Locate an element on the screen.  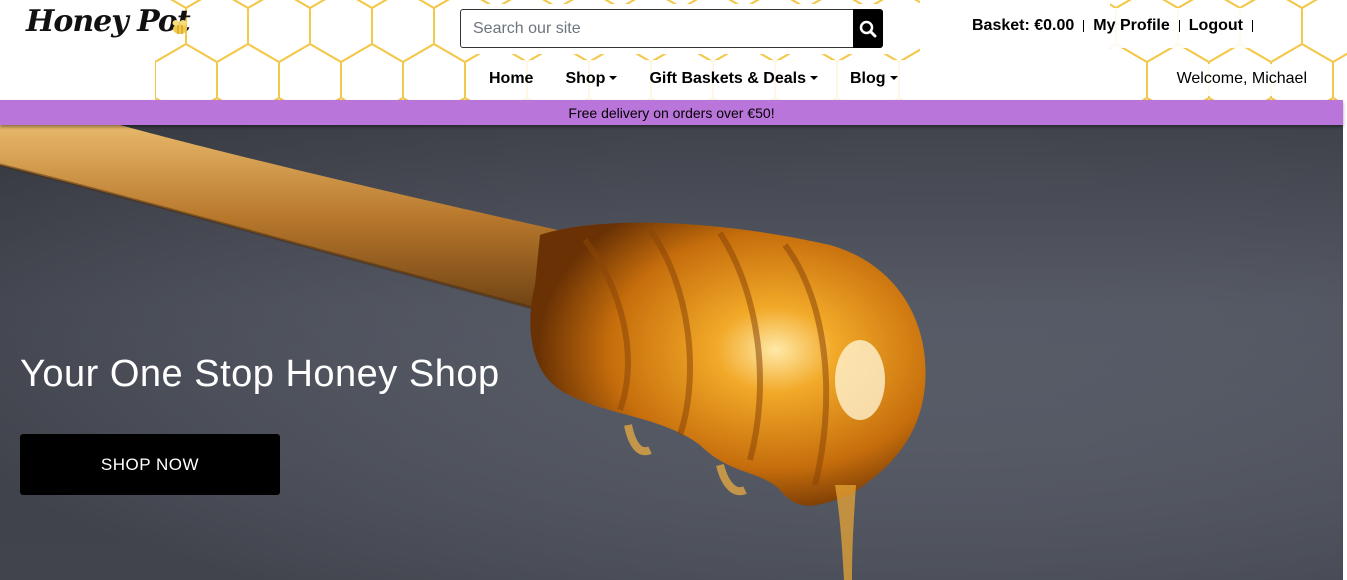
nav-blog: Blog is located at coordinates (874, 79).